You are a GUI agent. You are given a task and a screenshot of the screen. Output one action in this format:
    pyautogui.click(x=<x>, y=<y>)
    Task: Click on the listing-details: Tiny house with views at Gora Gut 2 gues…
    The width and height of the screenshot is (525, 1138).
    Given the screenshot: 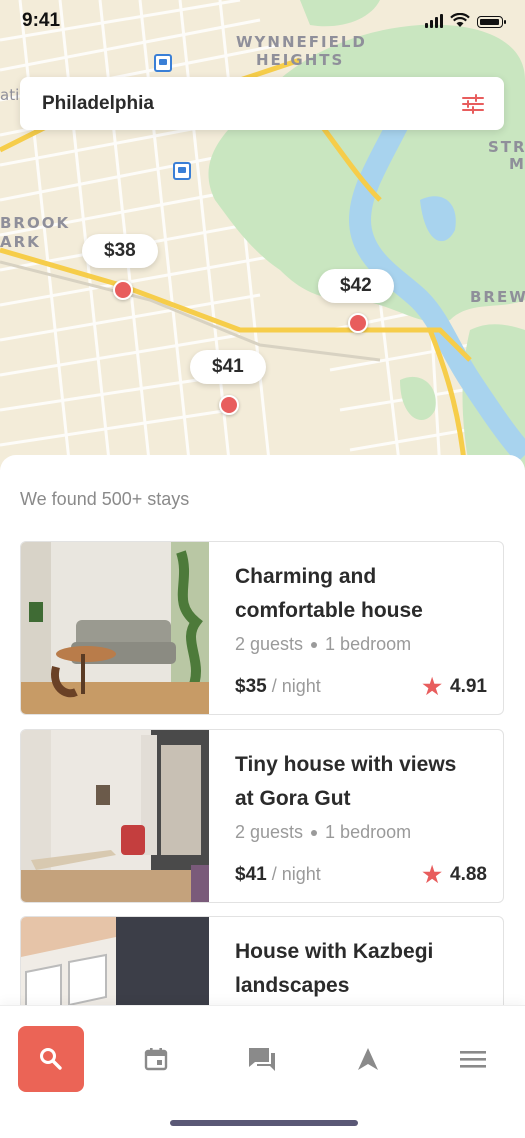 What is the action you would take?
    pyautogui.click(x=356, y=816)
    